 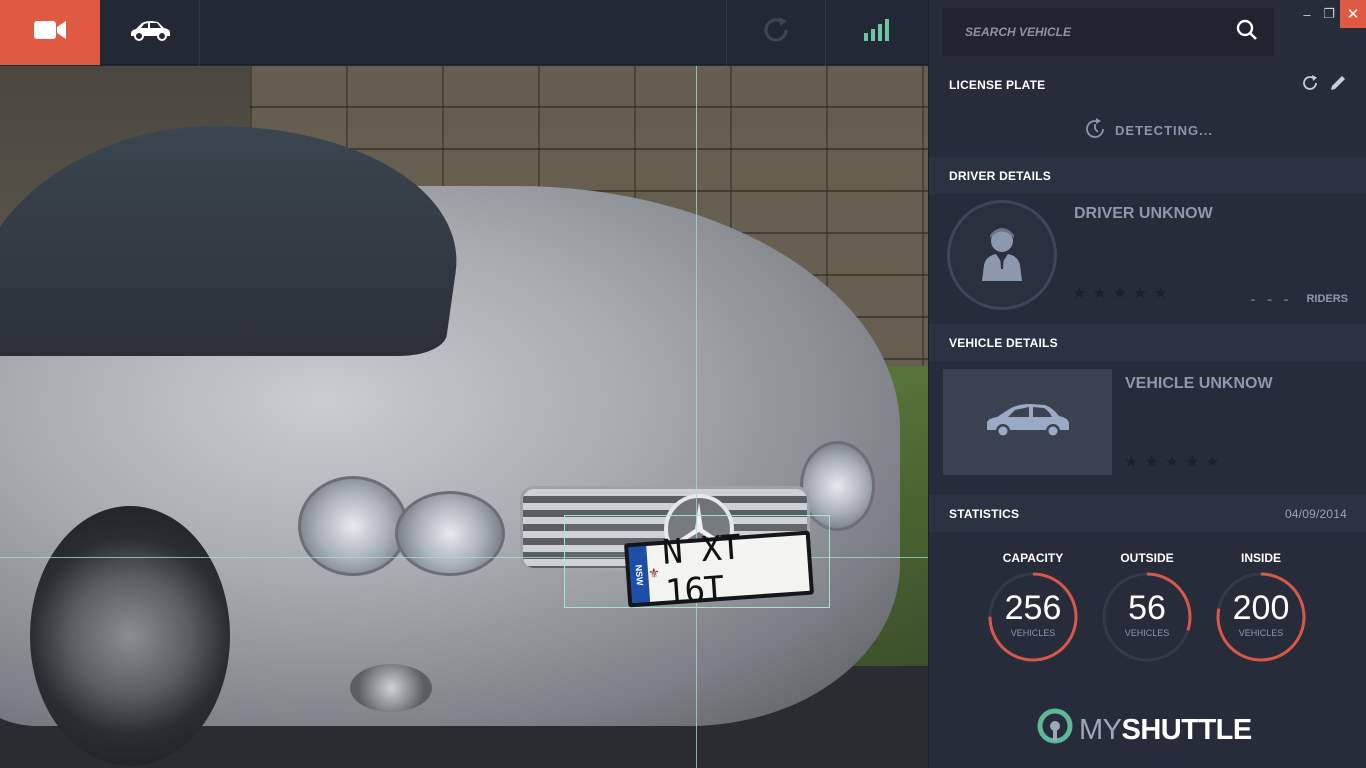 What do you see at coordinates (1338, 84) in the screenshot?
I see `edit-pencil-icon` at bounding box center [1338, 84].